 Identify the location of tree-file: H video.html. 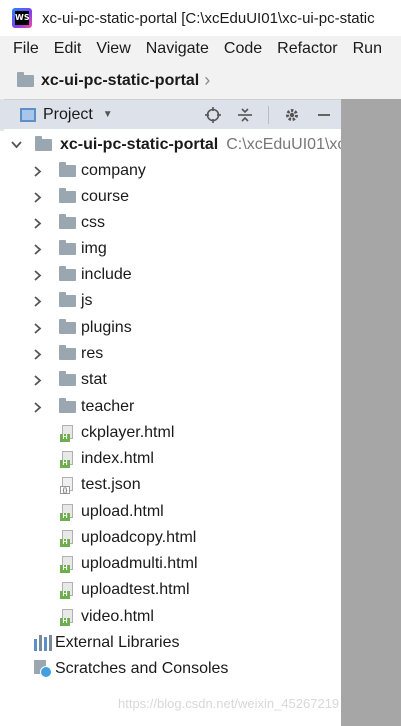
(170, 617).